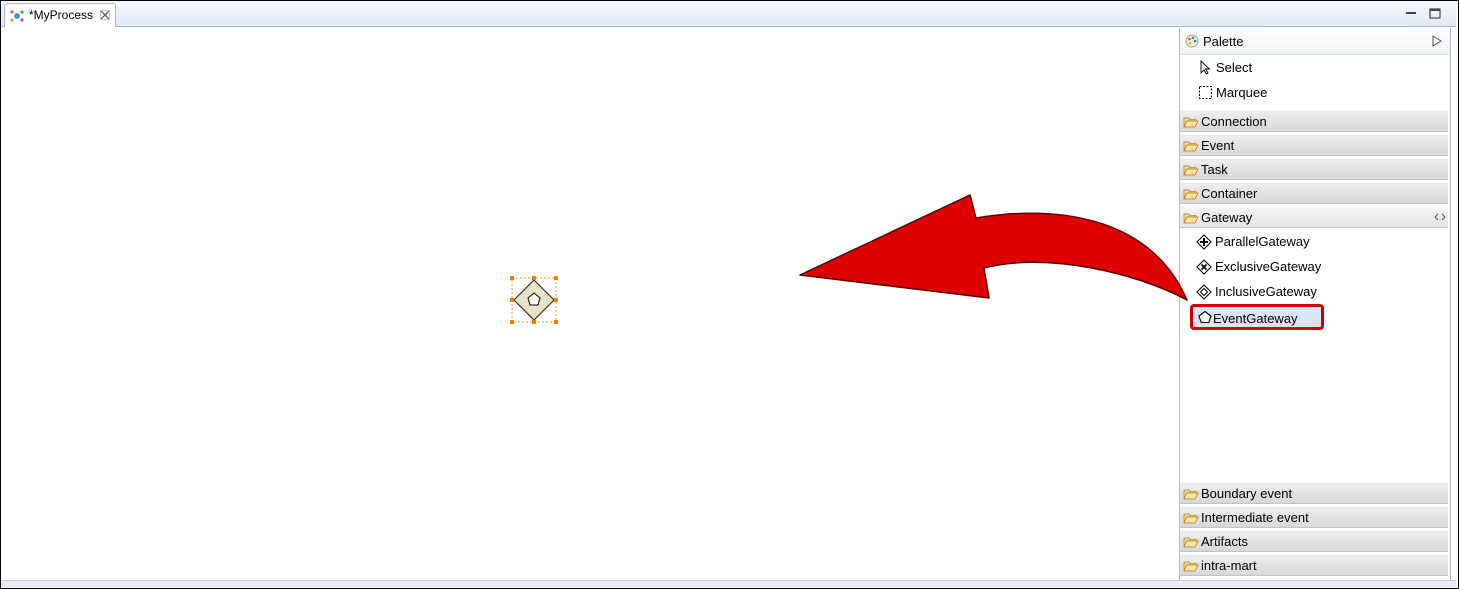 Image resolution: width=1459 pixels, height=589 pixels. Describe the element at coordinates (1204, 292) in the screenshot. I see `inclusive-gateway-icon` at that location.